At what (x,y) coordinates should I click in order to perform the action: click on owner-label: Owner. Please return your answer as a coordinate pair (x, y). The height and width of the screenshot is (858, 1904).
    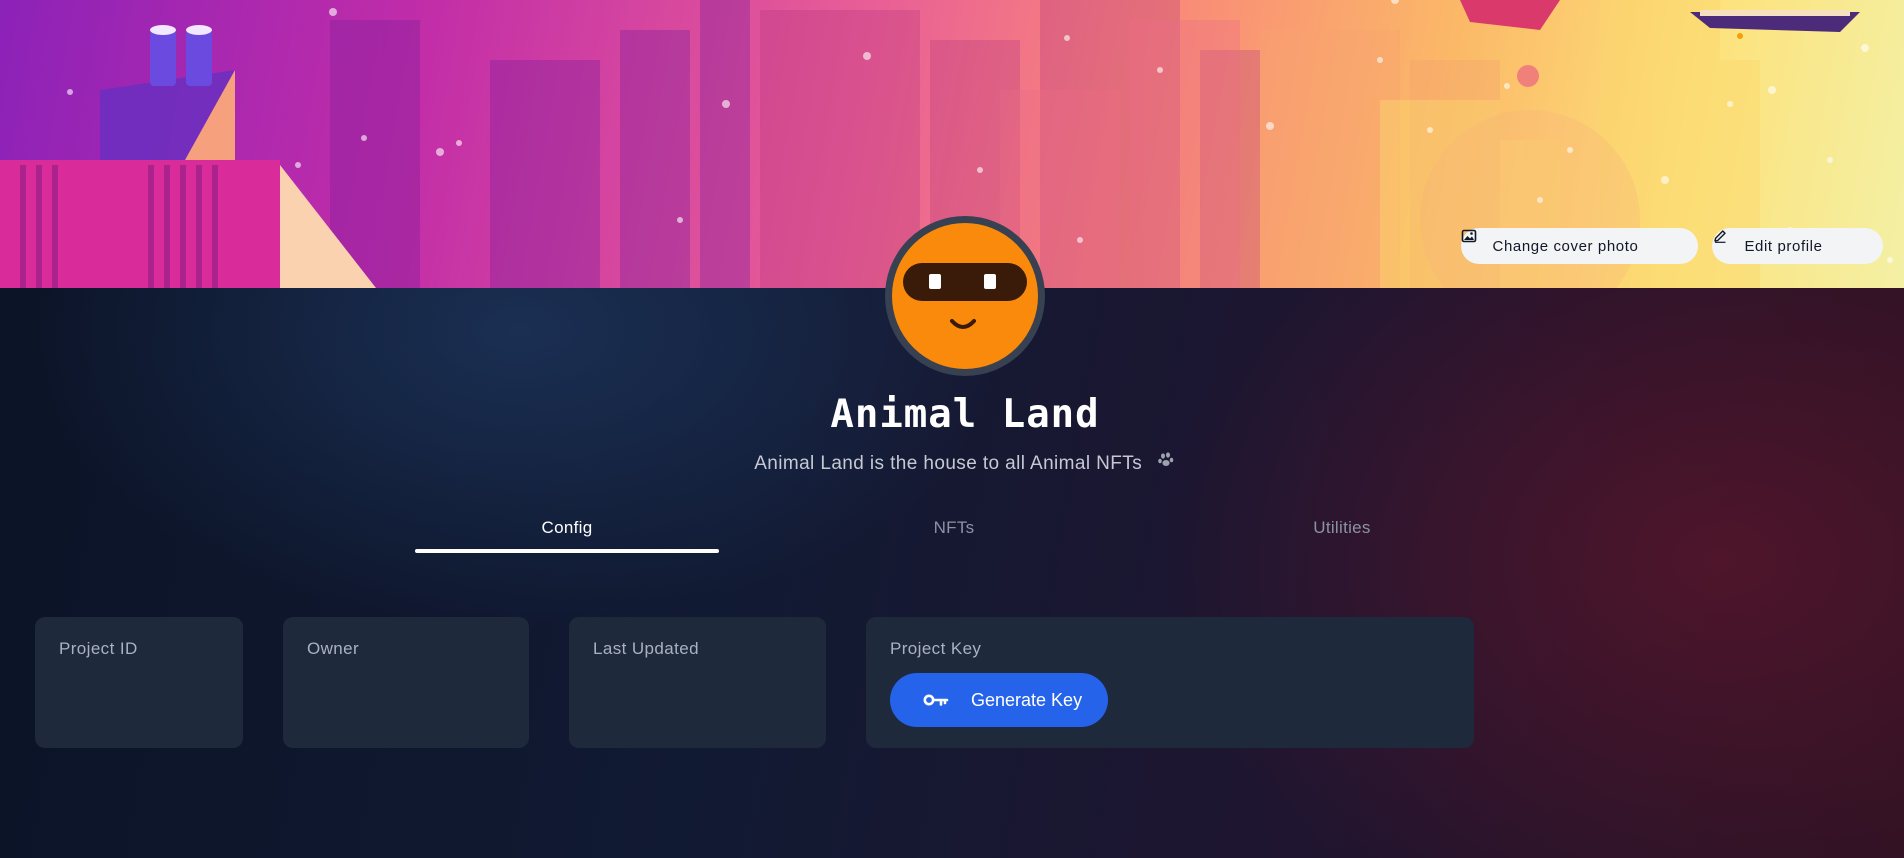
    Looking at the image, I should click on (333, 648).